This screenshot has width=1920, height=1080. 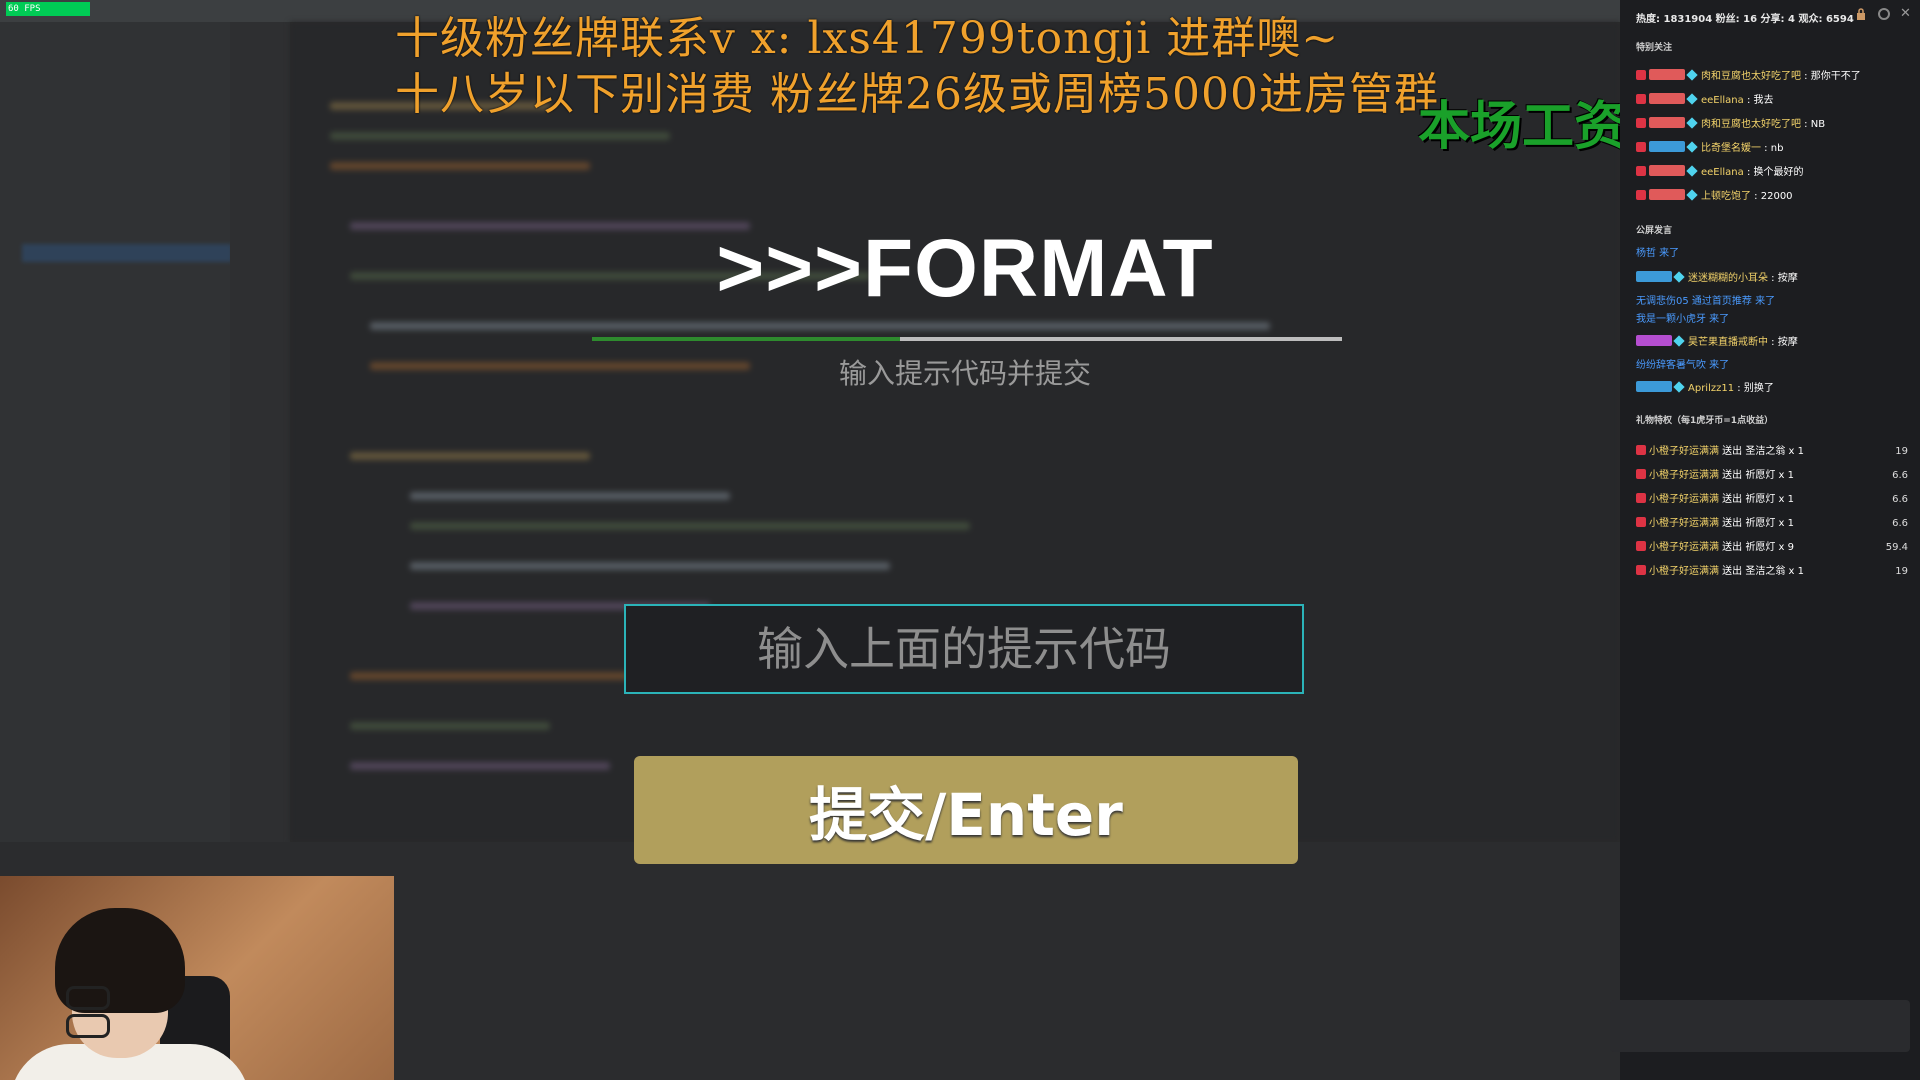 I want to click on format-title: >>>FORMAT, so click(x=965, y=268).